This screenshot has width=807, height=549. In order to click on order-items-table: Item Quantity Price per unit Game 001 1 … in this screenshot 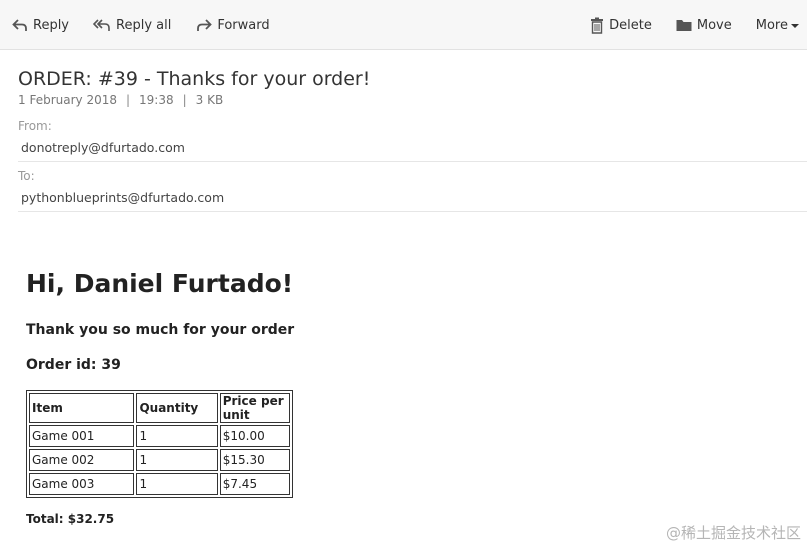, I will do `click(160, 444)`.